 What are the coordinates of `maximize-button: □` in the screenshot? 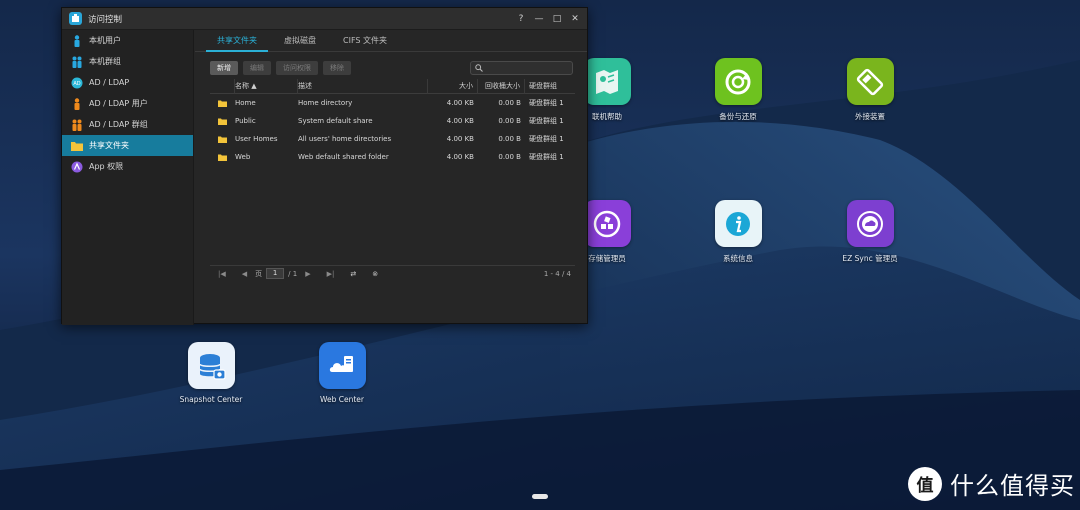 It's located at (557, 19).